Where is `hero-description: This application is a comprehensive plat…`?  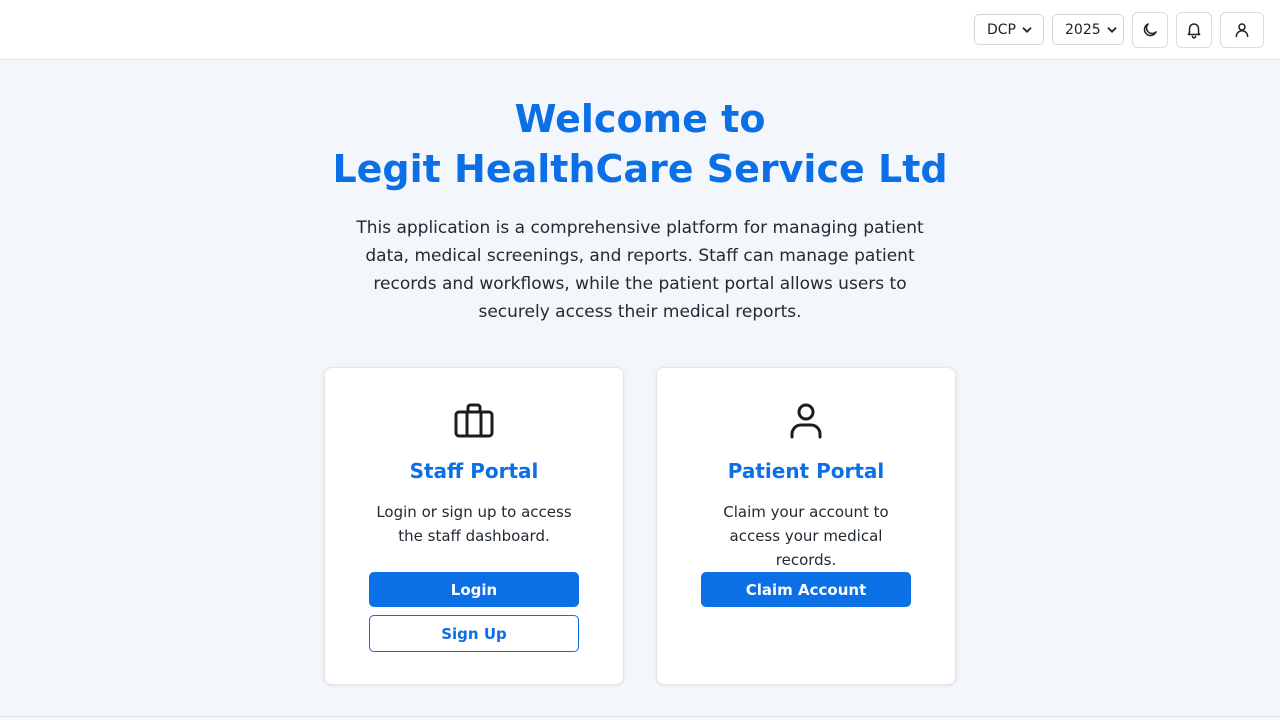 hero-description: This application is a comprehensive plat… is located at coordinates (640, 270).